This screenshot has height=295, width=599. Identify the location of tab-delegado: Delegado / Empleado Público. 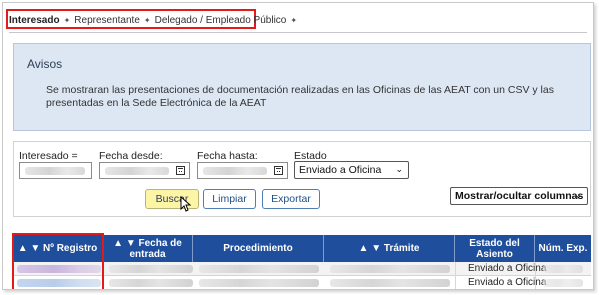
(221, 20).